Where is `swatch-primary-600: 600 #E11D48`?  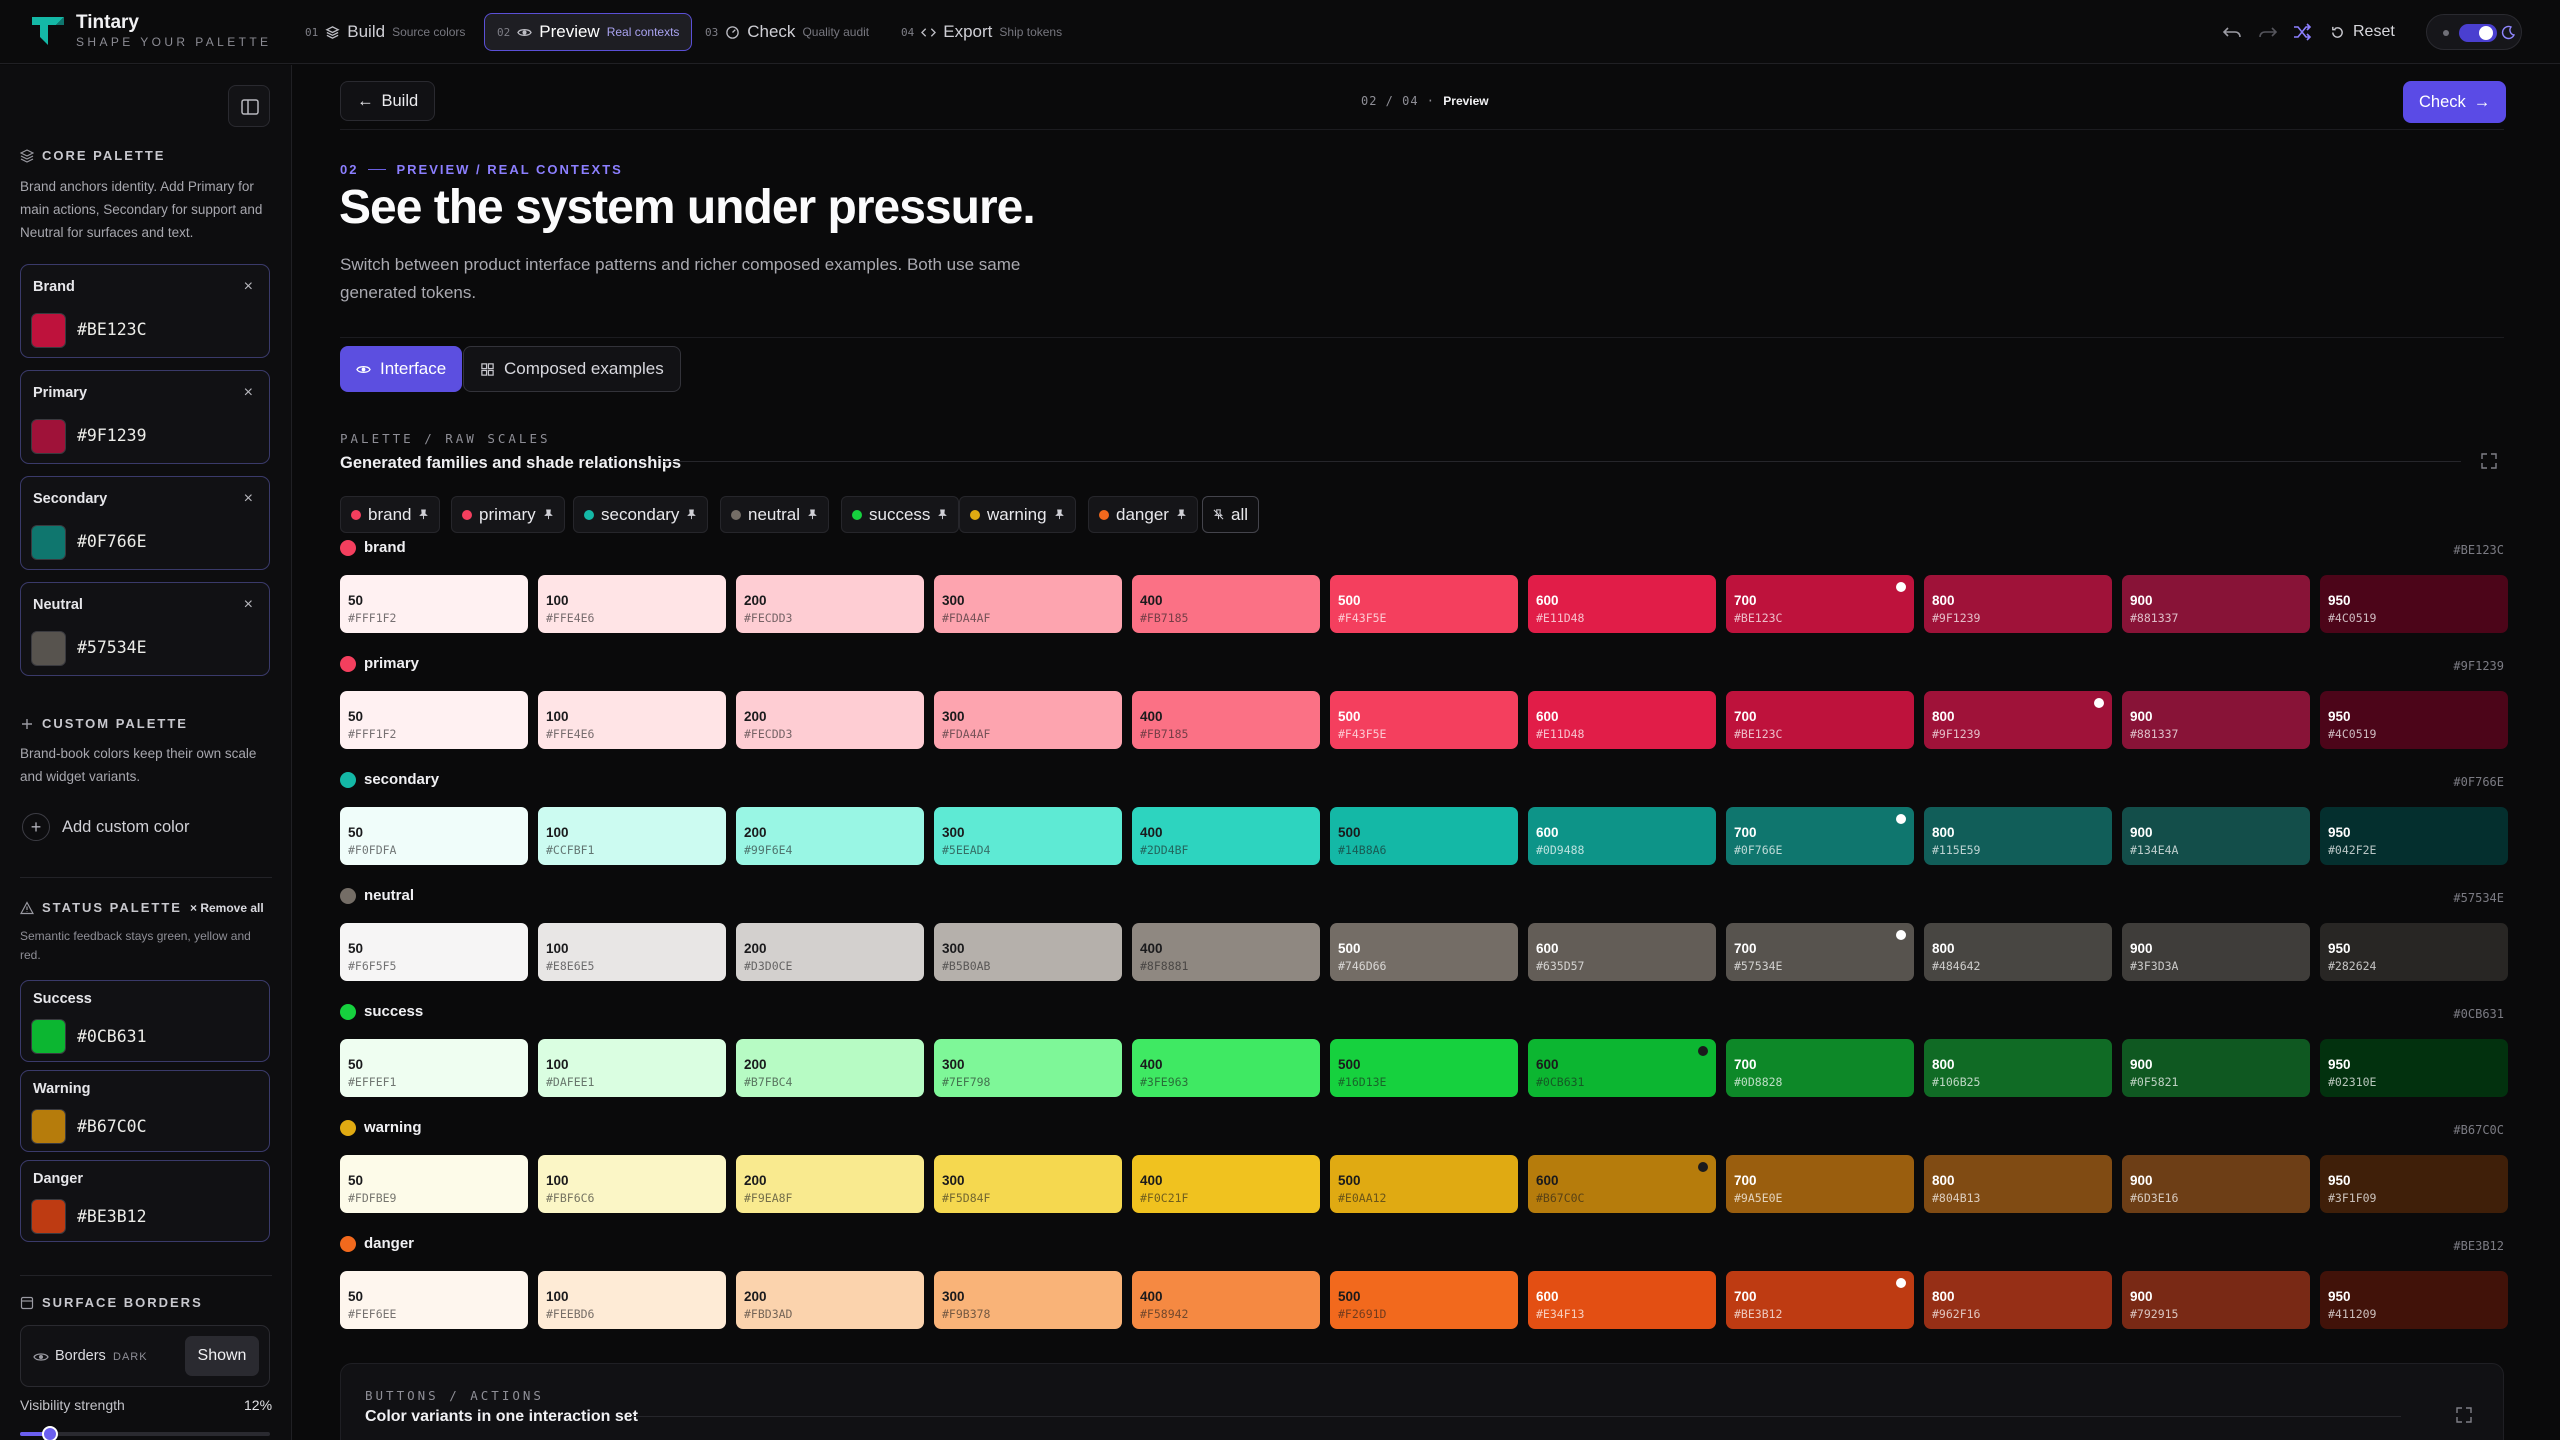 swatch-primary-600: 600 #E11D48 is located at coordinates (1622, 720).